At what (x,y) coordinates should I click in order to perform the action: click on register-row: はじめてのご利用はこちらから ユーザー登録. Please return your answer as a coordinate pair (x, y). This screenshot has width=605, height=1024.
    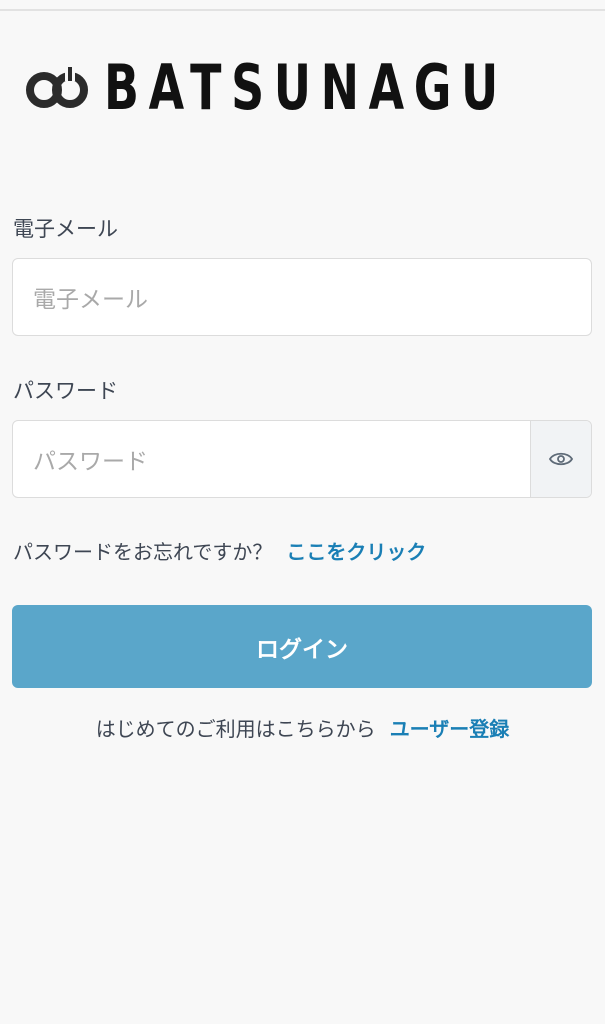
    Looking at the image, I should click on (302, 727).